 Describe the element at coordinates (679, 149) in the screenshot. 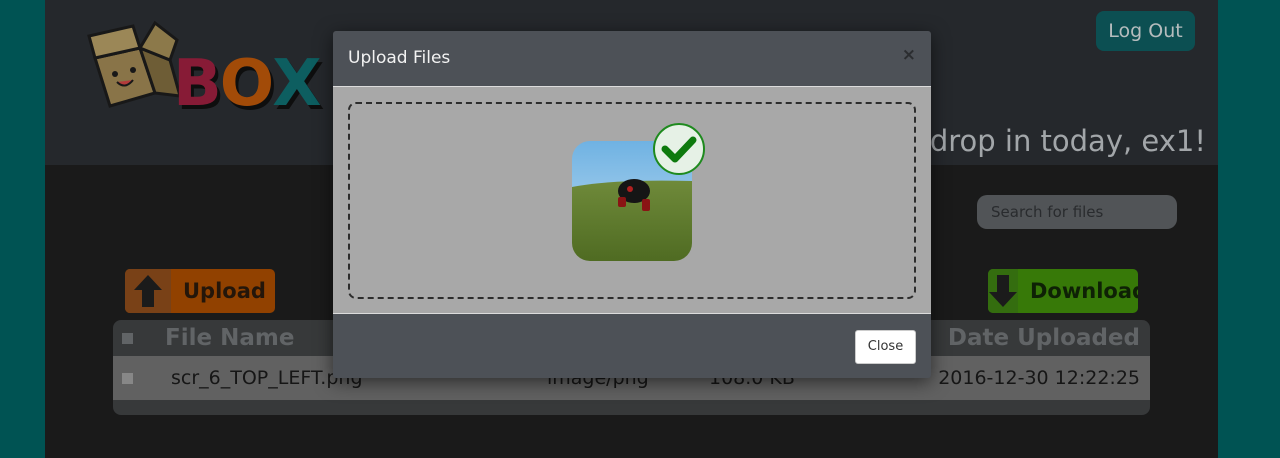

I see `upload-success-check-icon` at that location.